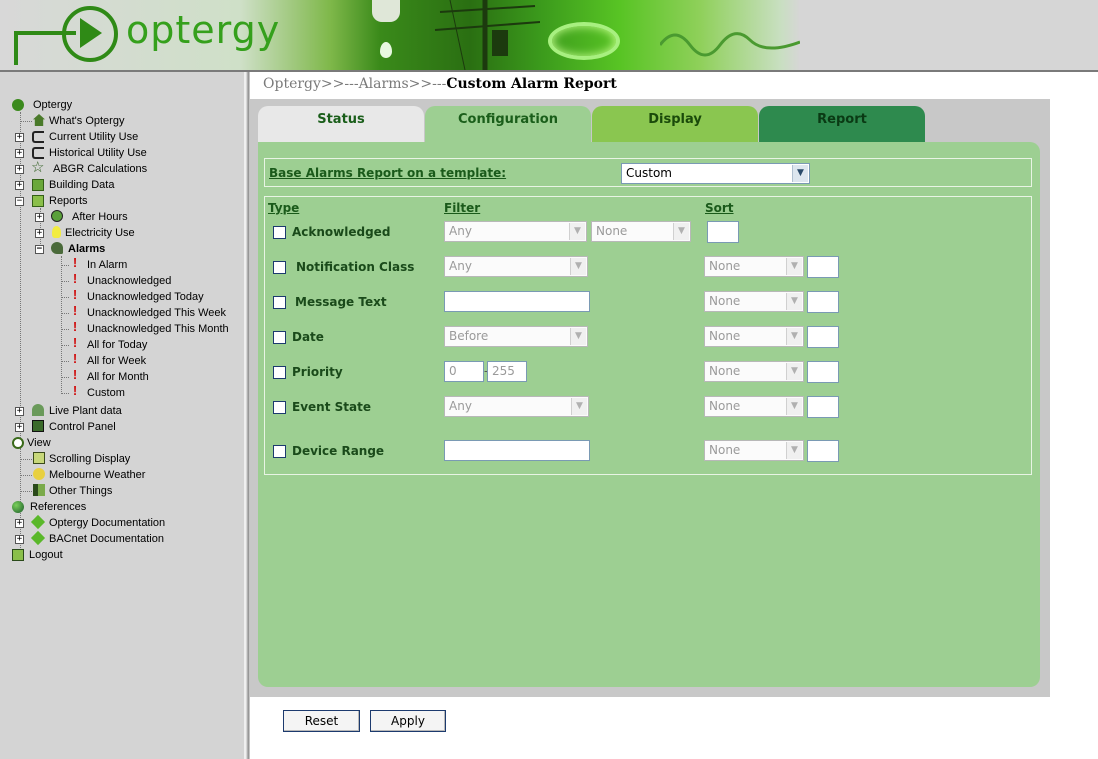 The width and height of the screenshot is (1098, 759). What do you see at coordinates (515, 231) in the screenshot?
I see `acknowledged-filter-select: Any ▼` at bounding box center [515, 231].